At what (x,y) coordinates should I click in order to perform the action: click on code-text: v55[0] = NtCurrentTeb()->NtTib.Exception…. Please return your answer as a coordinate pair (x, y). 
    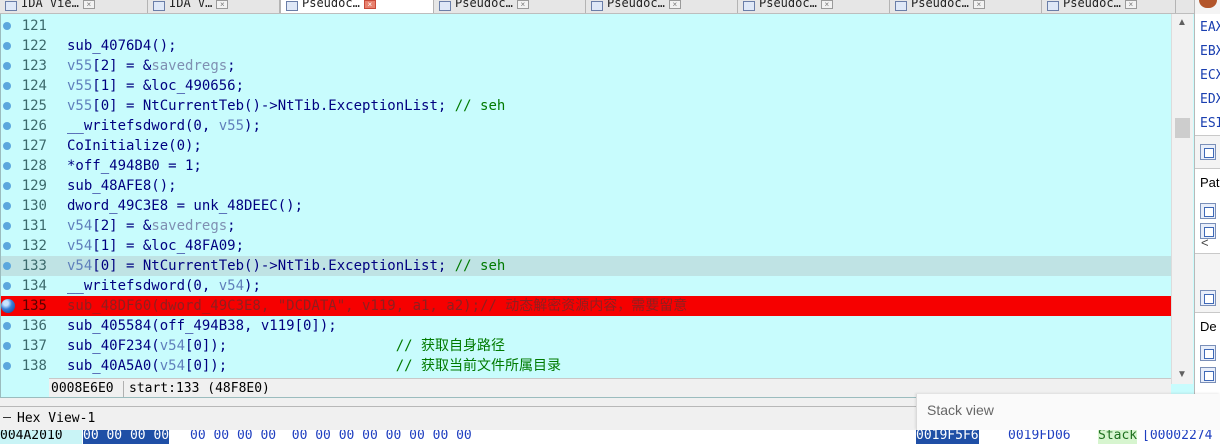
    Looking at the image, I should click on (286, 106).